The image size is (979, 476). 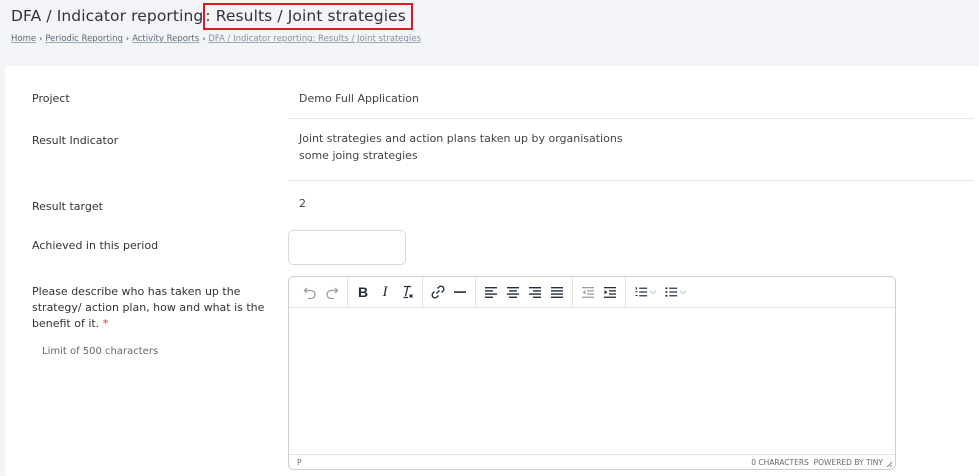 What do you see at coordinates (363, 292) in the screenshot?
I see `bold-button: B` at bounding box center [363, 292].